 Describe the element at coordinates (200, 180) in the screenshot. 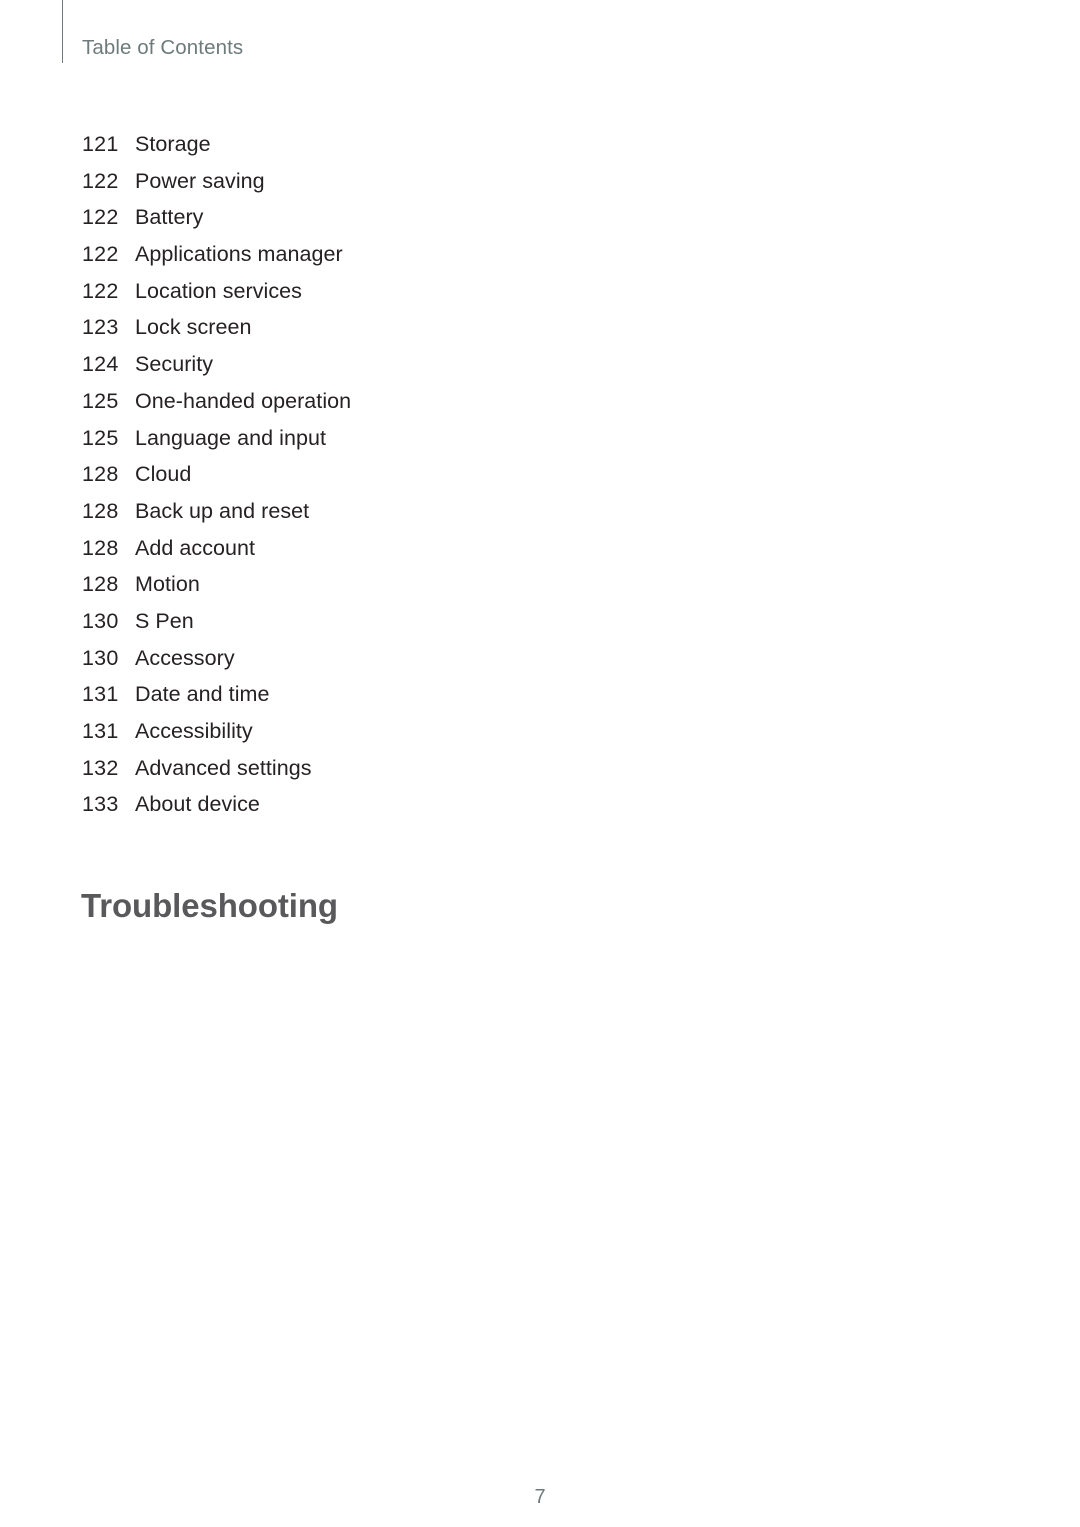

I see `toc-entry-label: Power saving` at that location.